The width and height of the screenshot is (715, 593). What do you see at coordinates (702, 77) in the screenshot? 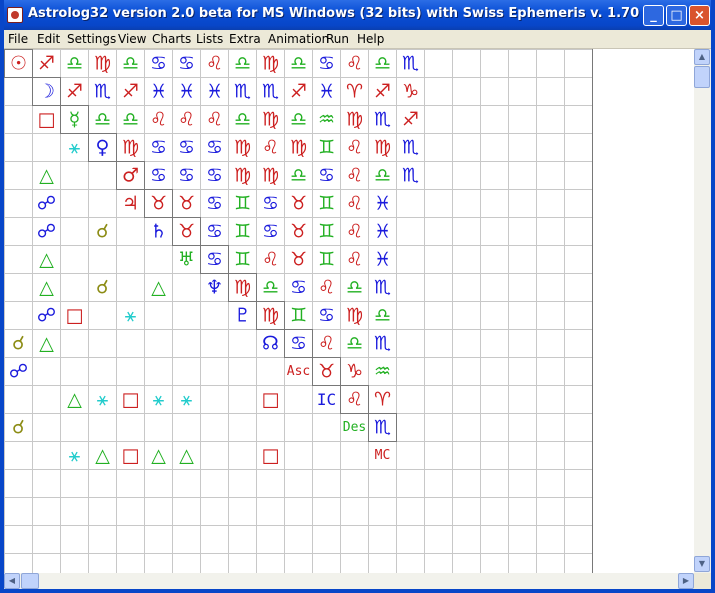
I see `vertical-scroll-thumb` at bounding box center [702, 77].